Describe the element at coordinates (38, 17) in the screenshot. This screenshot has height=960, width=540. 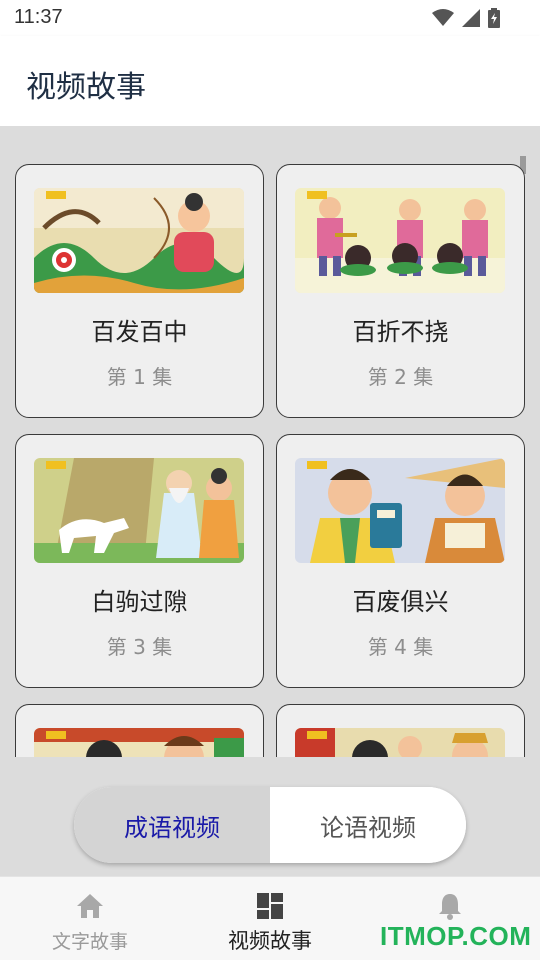
I see `status-time: 11:37` at that location.